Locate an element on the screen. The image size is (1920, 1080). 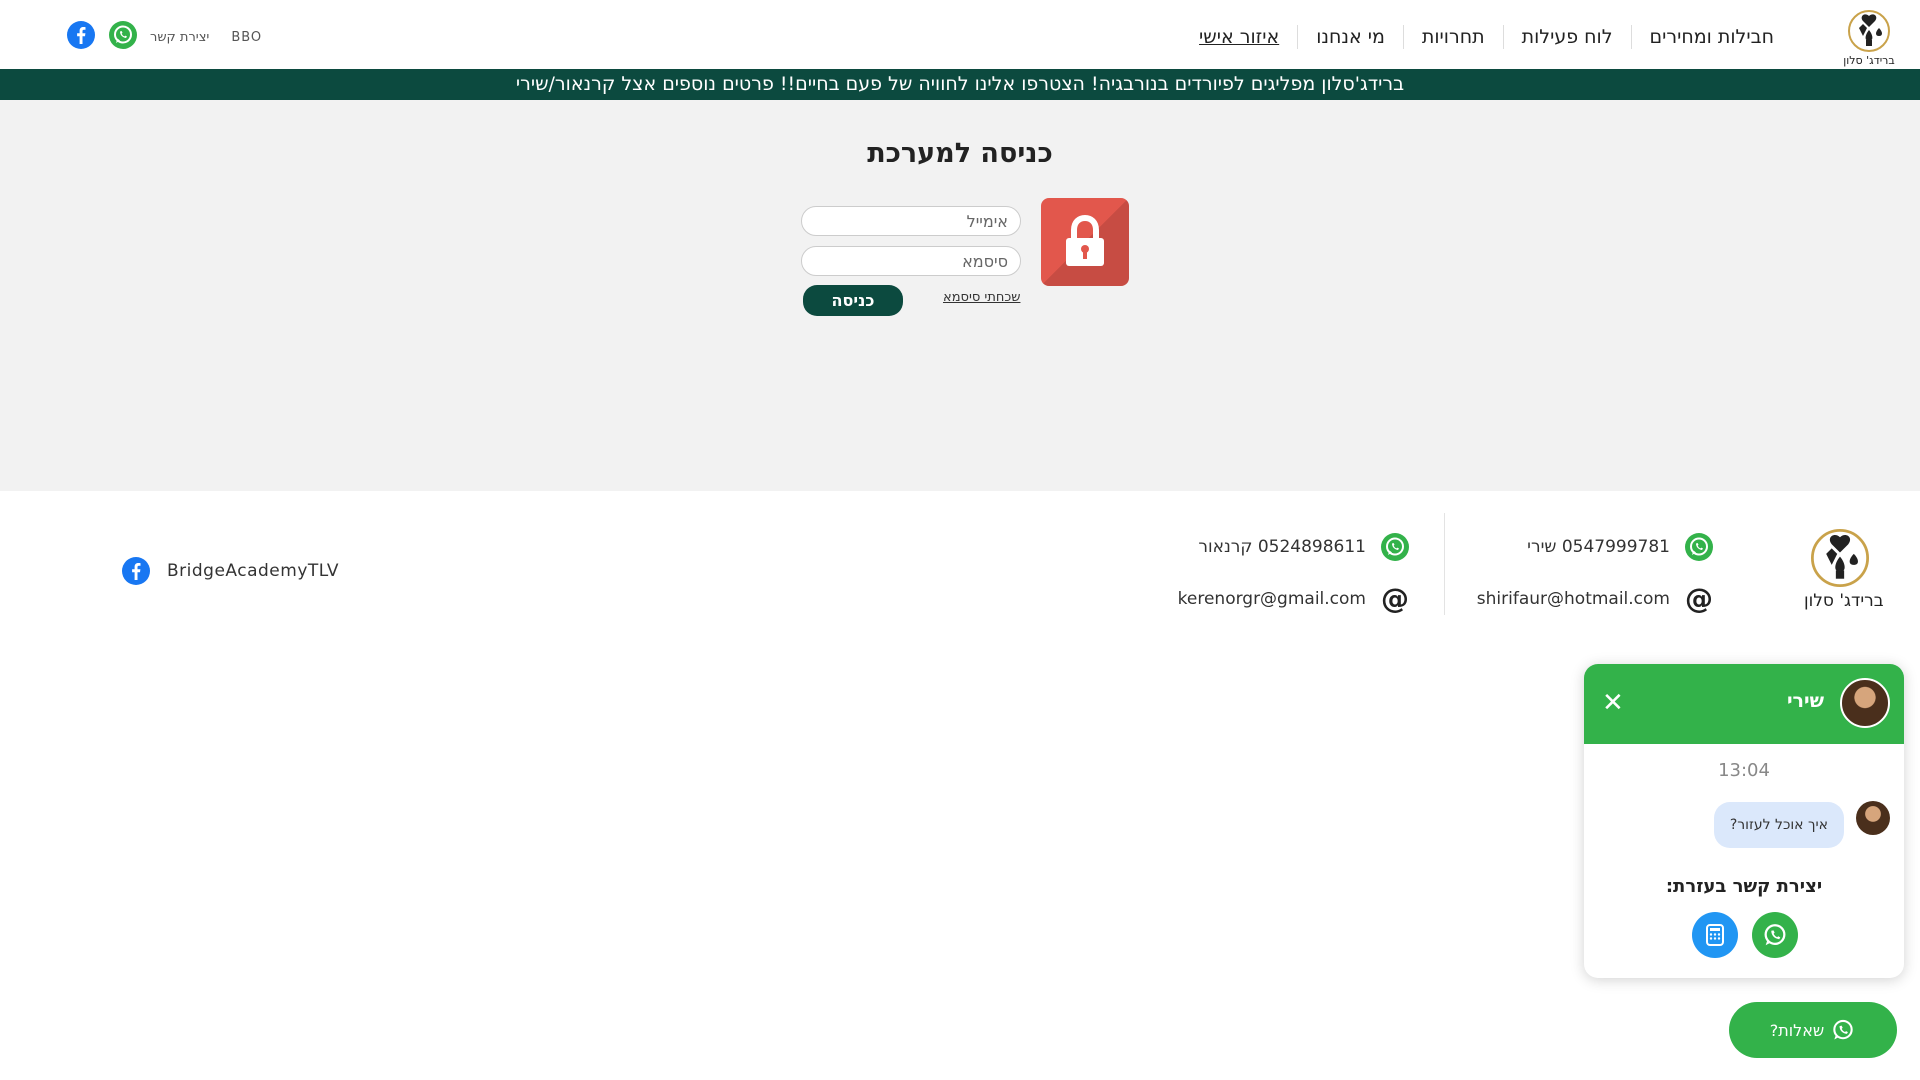
chat-timestamp: 13:04 is located at coordinates (1744, 770).